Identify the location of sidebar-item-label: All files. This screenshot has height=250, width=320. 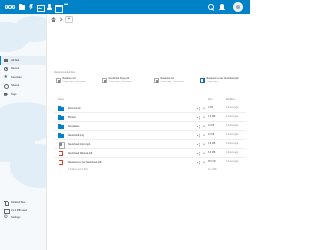
(15, 60).